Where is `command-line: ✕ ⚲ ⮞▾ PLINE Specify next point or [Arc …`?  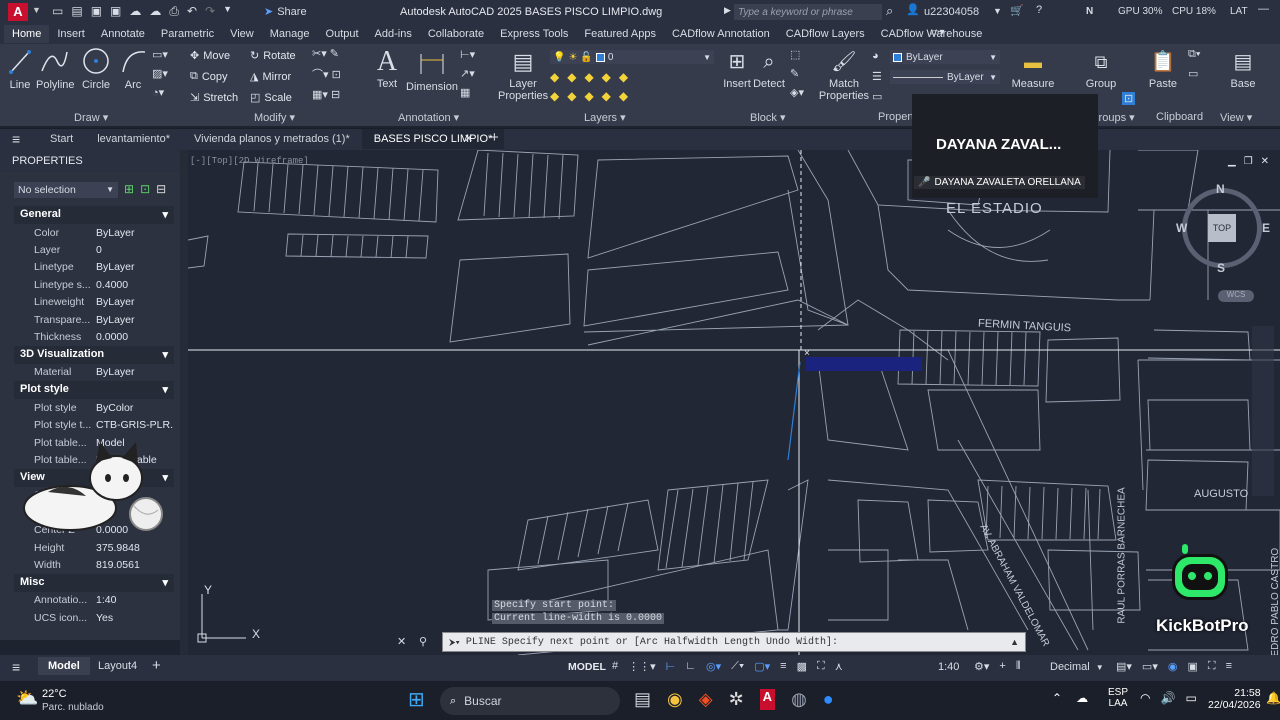 command-line: ✕ ⚲ ⮞▾ PLINE Specify next point or [Arc … is located at coordinates (711, 642).